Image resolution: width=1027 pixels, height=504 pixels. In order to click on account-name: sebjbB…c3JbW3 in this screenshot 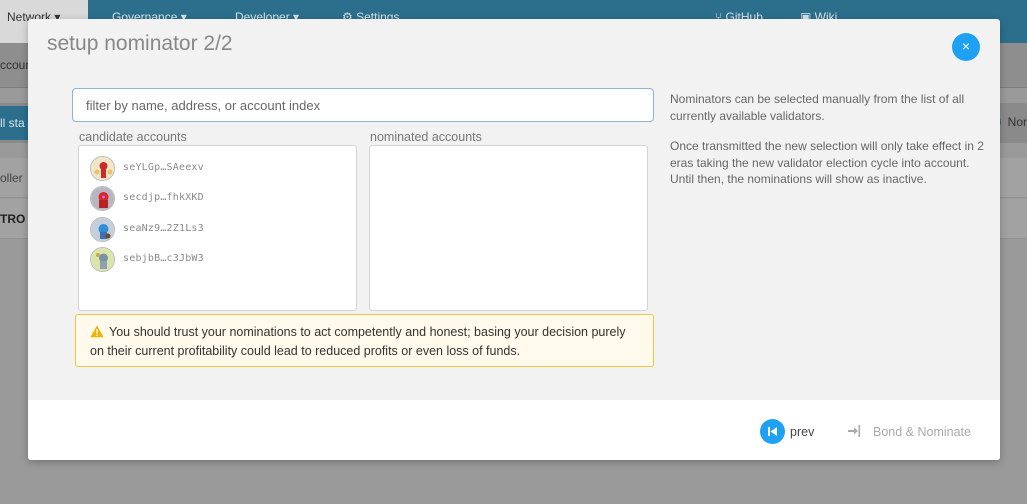, I will do `click(163, 258)`.